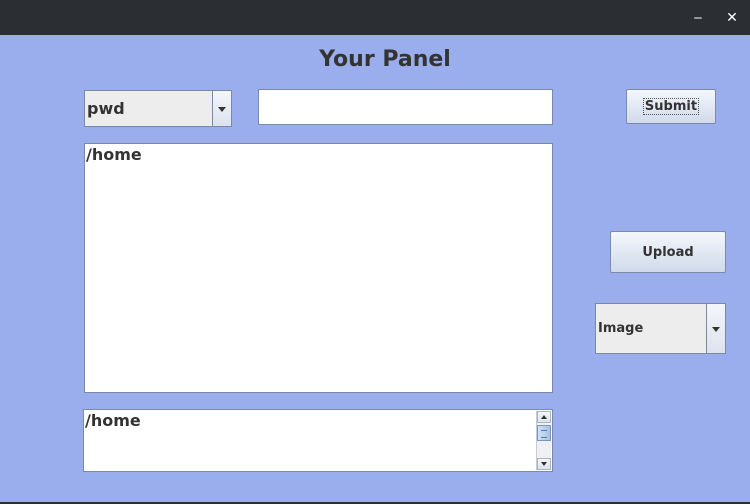 This screenshot has height=504, width=750. Describe the element at coordinates (544, 433) in the screenshot. I see `scroll-thumb` at that location.